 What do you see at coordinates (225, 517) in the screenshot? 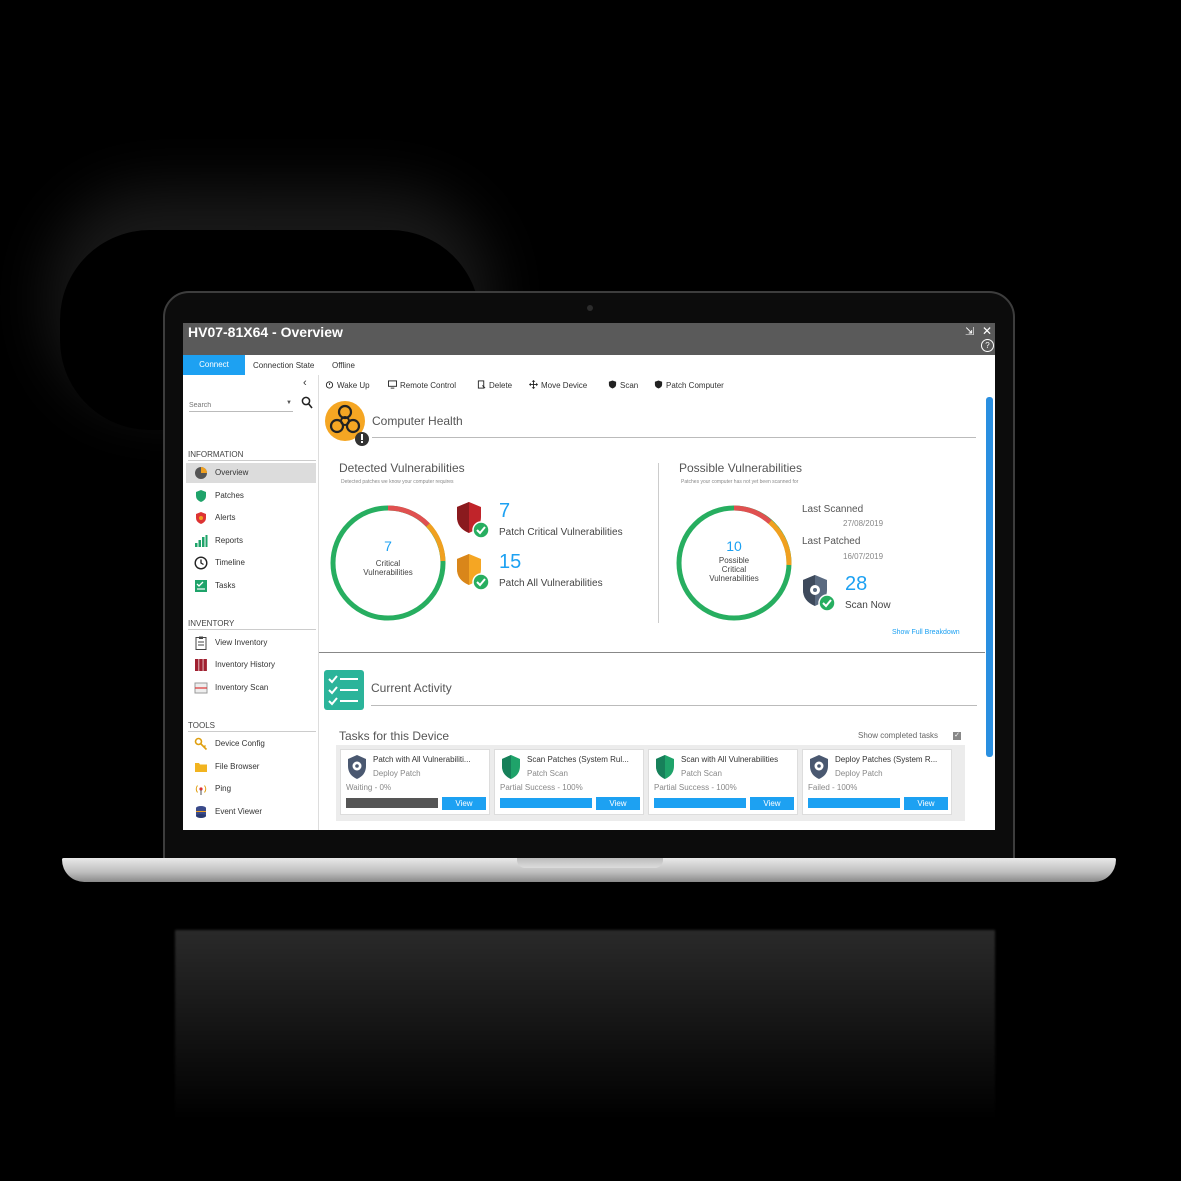
I see `sidebar-item-label: Alerts` at bounding box center [225, 517].